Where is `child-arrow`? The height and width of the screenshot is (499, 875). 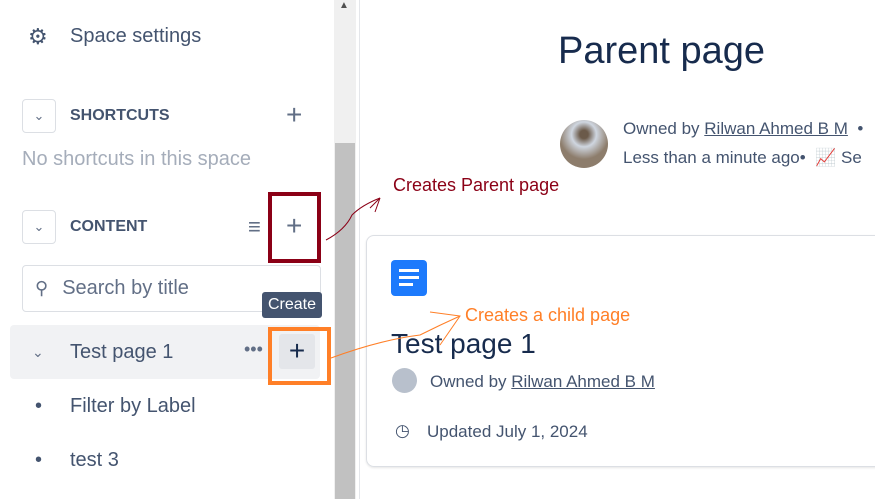
child-arrow is located at coordinates (395, 337).